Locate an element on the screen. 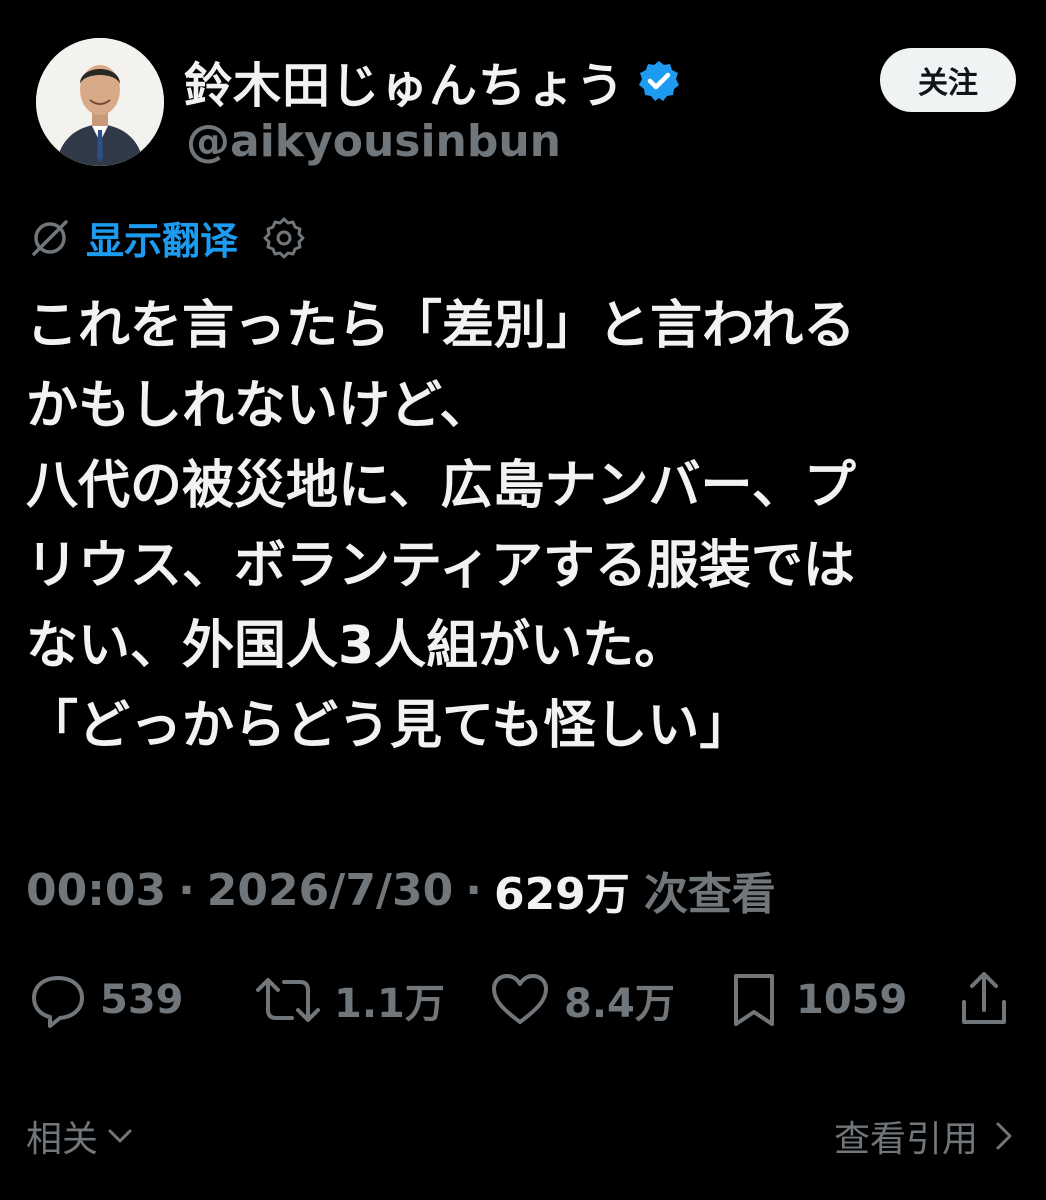  show-translation-link: 显示翻译 is located at coordinates (162, 237).